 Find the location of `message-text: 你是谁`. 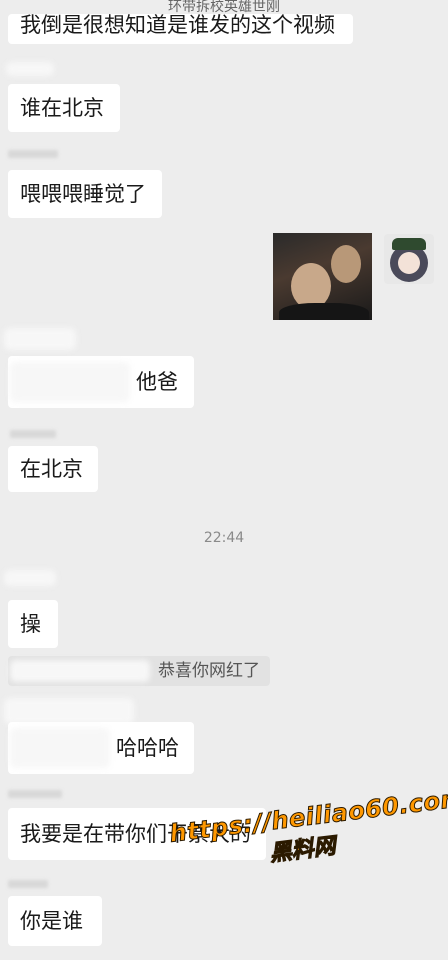

message-text: 你是谁 is located at coordinates (51, 921).